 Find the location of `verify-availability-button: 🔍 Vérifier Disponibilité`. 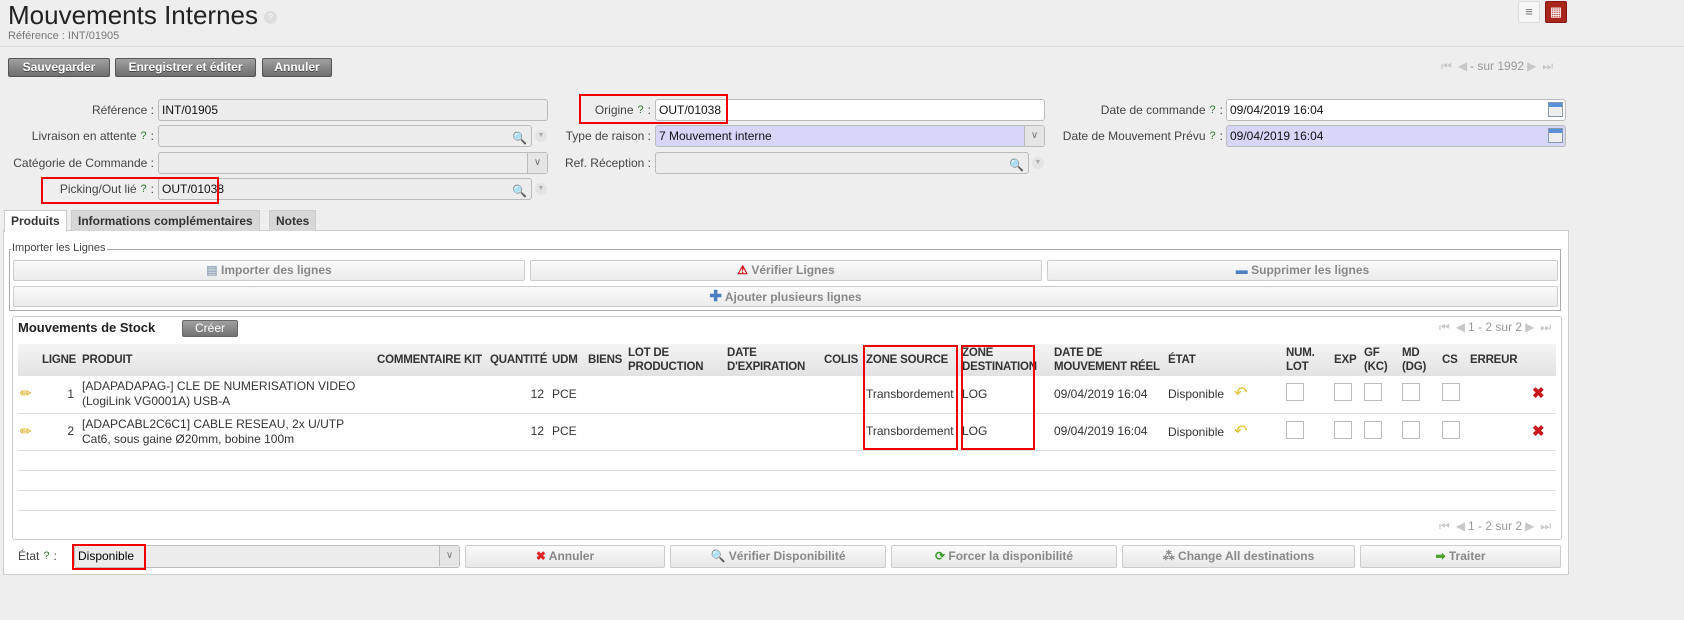

verify-availability-button: 🔍 Vérifier Disponibilité is located at coordinates (778, 556).